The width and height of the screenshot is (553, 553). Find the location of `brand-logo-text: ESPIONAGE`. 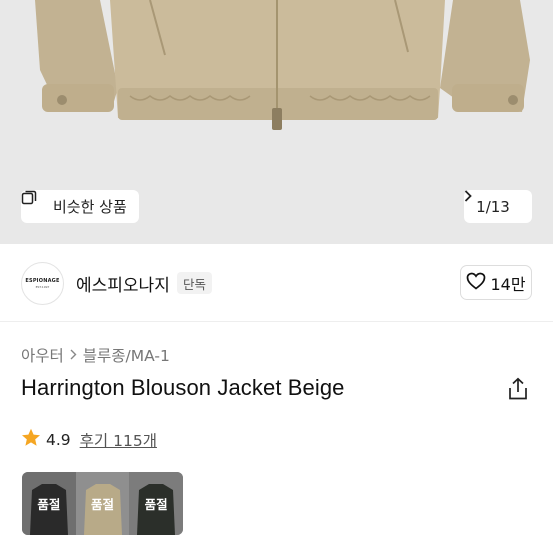

brand-logo-text: ESPIONAGE is located at coordinates (42, 281).